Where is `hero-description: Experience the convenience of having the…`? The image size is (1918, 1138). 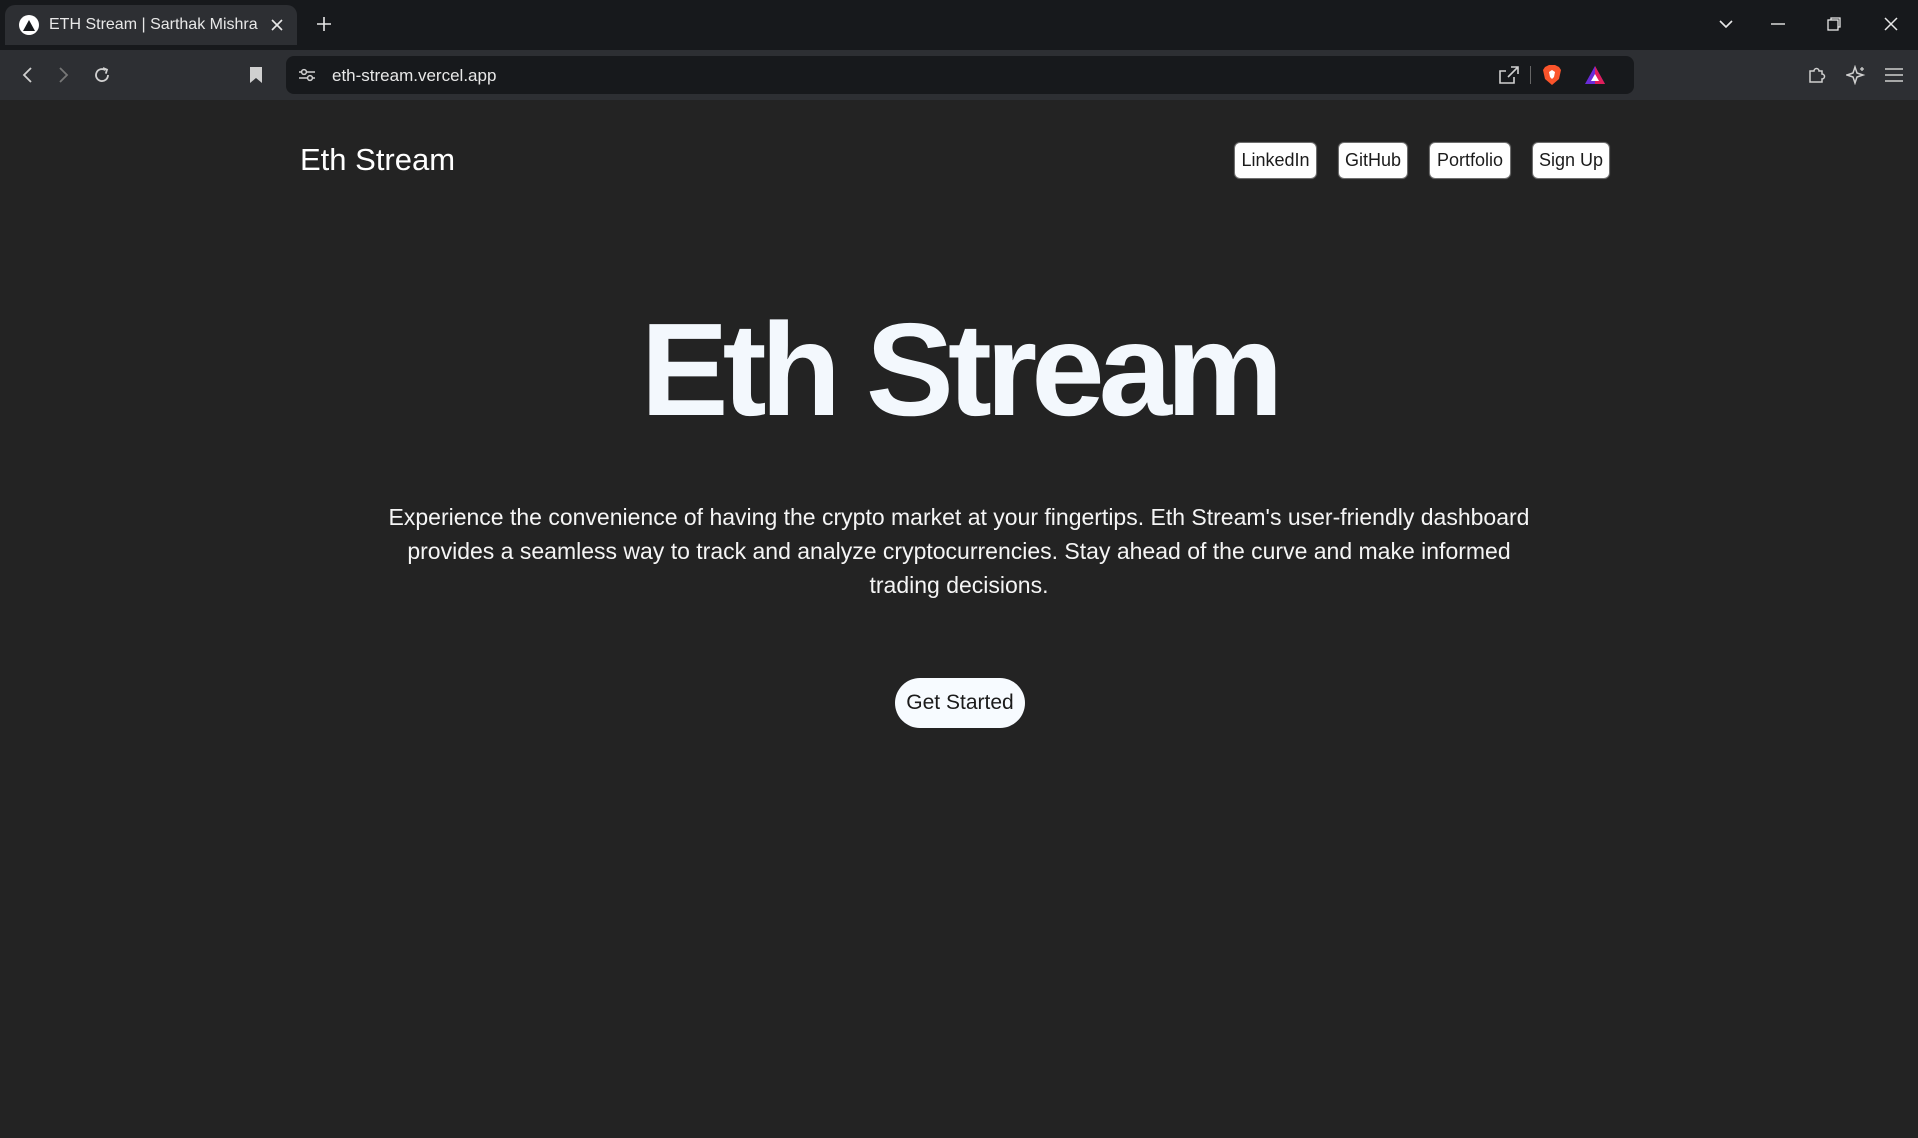
hero-description: Experience the convenience of having the… is located at coordinates (959, 551).